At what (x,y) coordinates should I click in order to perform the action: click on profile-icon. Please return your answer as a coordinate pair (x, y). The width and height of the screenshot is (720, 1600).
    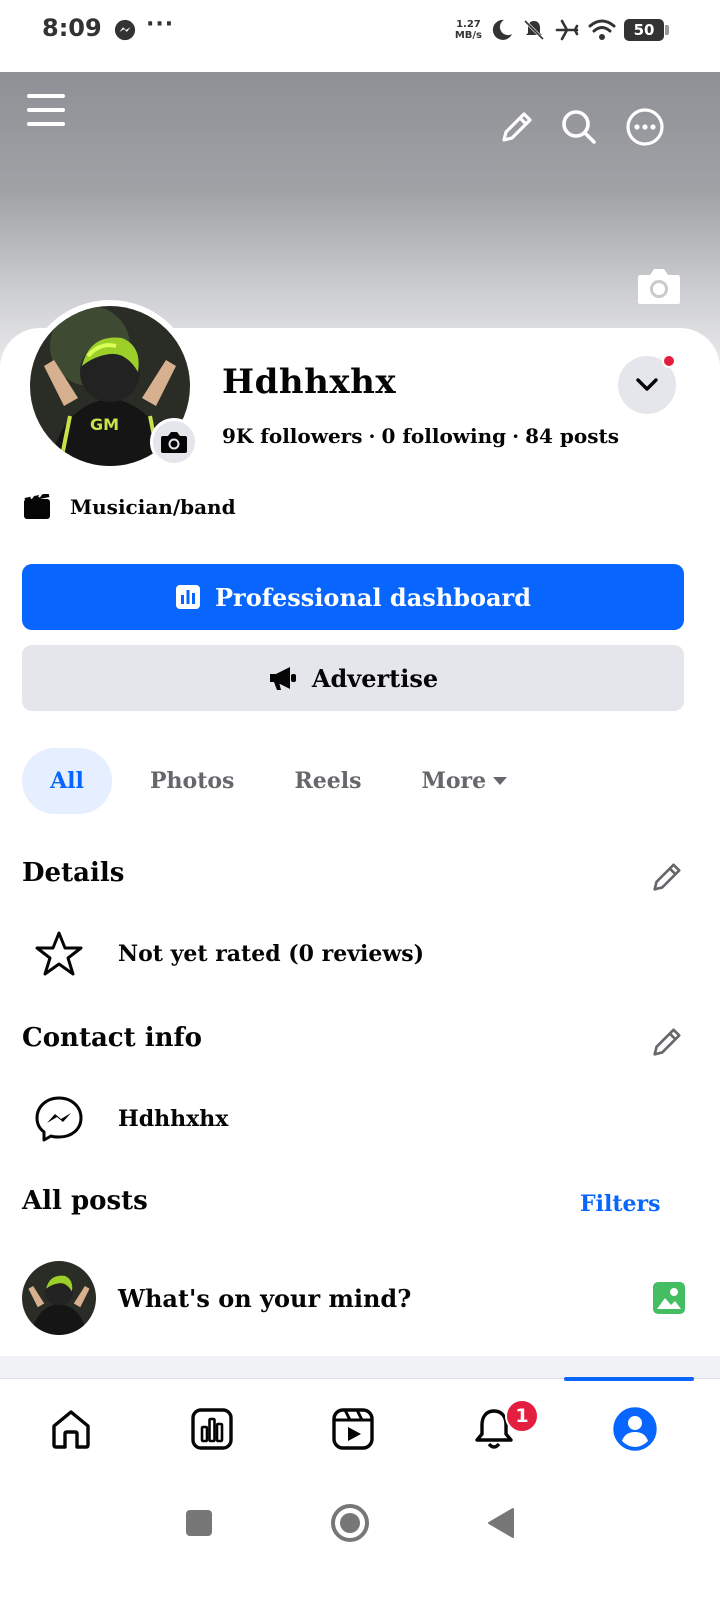
    Looking at the image, I should click on (634, 1429).